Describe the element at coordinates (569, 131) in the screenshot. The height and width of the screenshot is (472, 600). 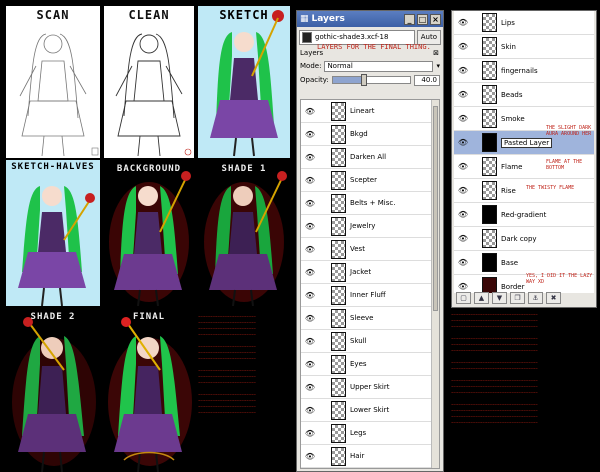
I see `smoke-note: THE SLIGHT DARK AURA AROUND HER` at that location.